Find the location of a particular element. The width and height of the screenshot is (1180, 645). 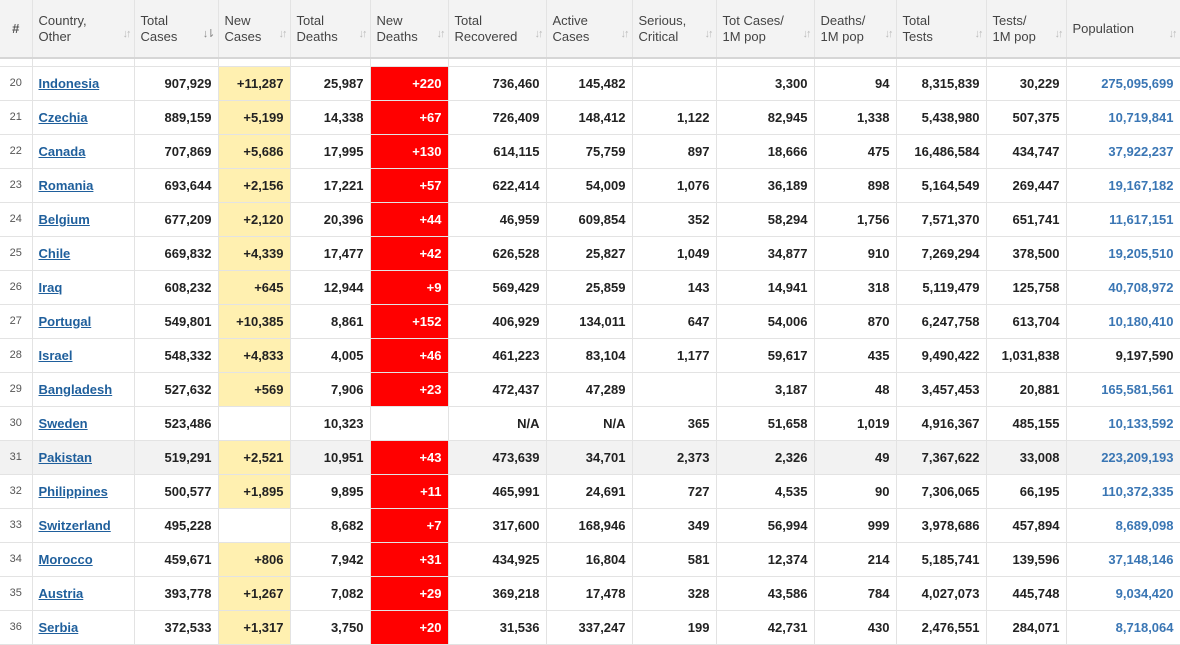

deaths-1m-cell: 1,019 is located at coordinates (855, 423).